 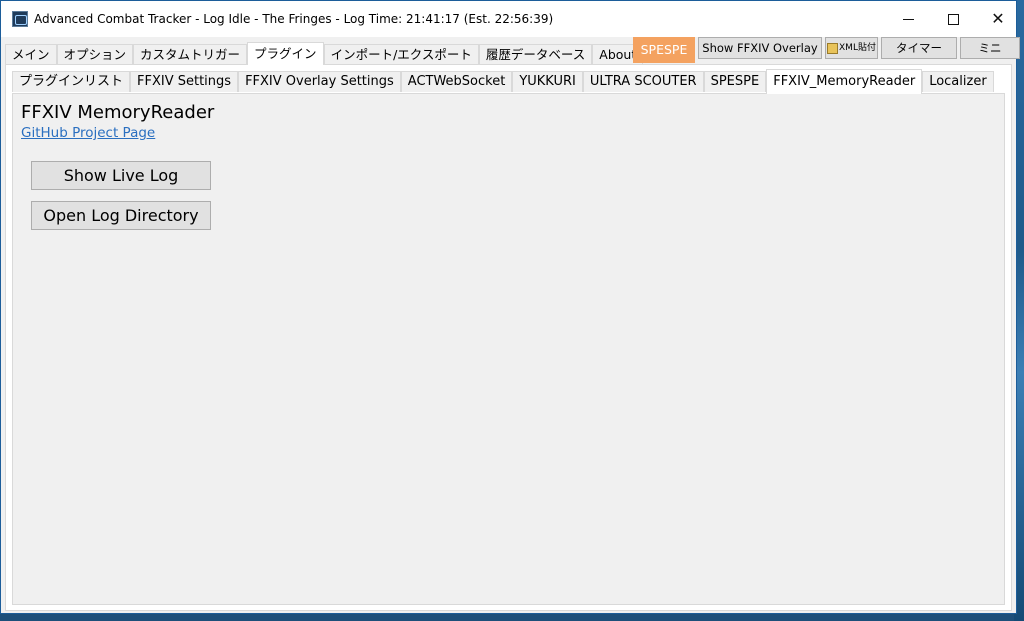 I want to click on minimize-button, so click(x=908, y=19).